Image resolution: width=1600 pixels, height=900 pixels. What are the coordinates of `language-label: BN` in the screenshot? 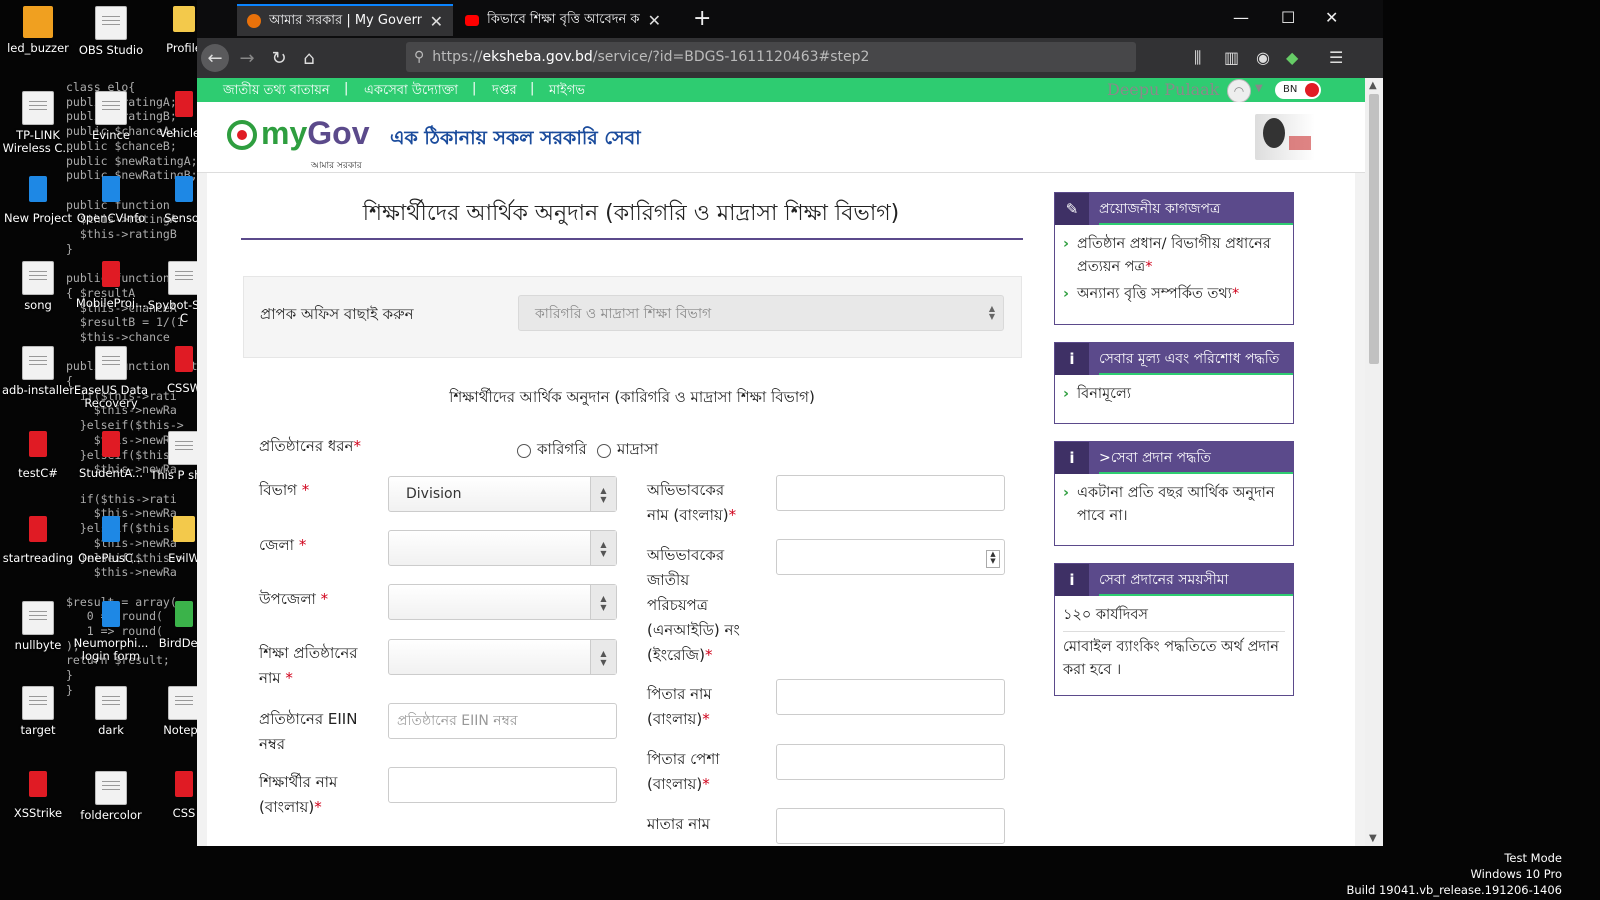 It's located at (1290, 89).